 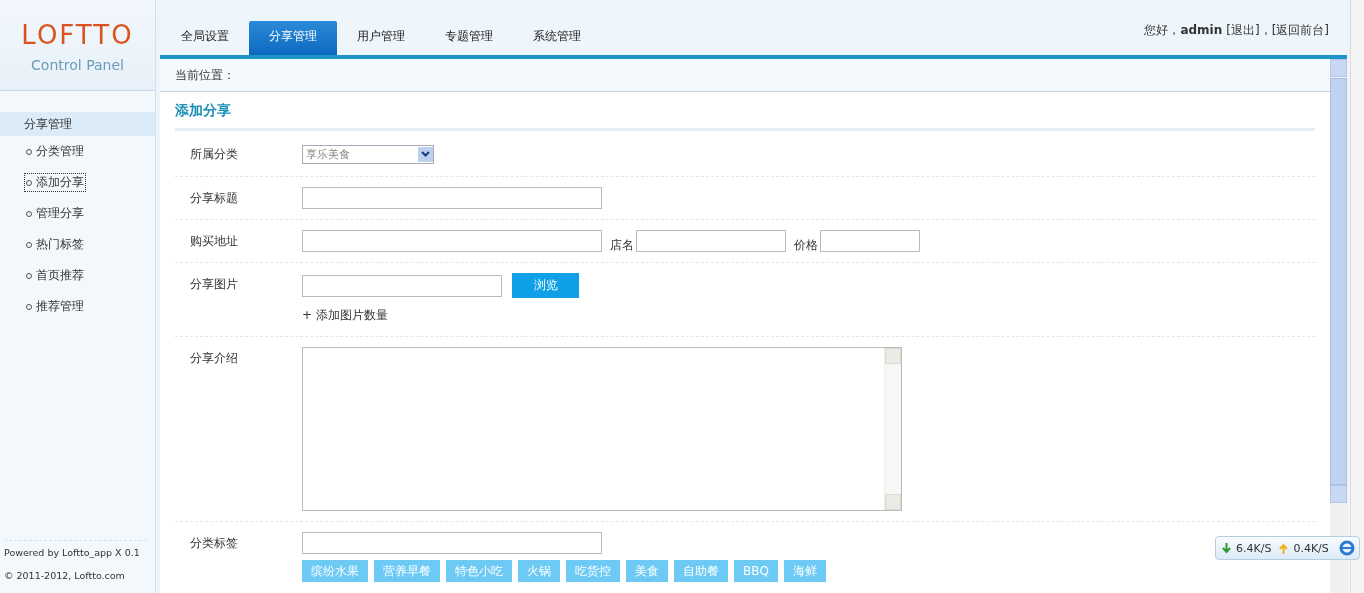 I want to click on download-speed-text: 6.4K/S, so click(x=1254, y=548).